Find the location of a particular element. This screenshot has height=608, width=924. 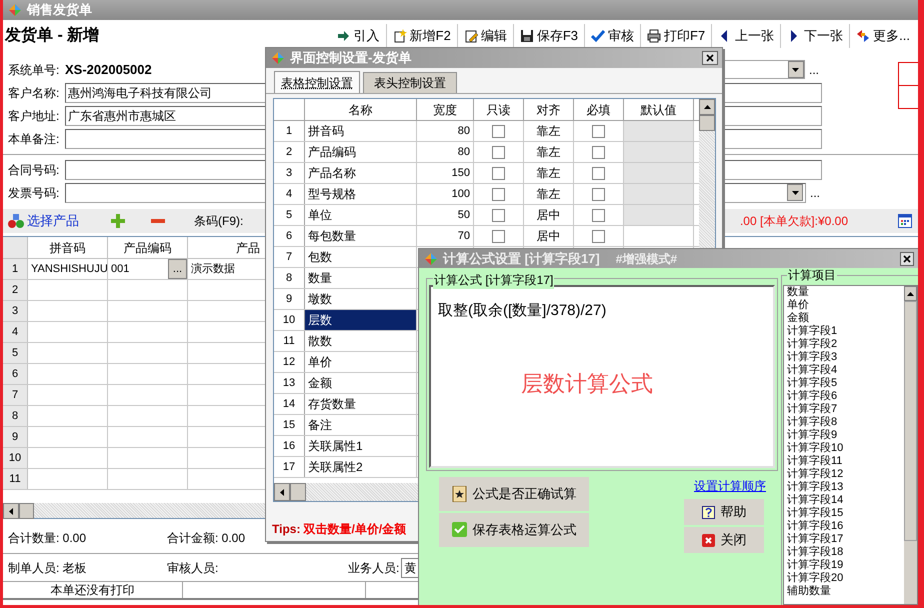

table-cell: 产品编码 is located at coordinates (361, 152).